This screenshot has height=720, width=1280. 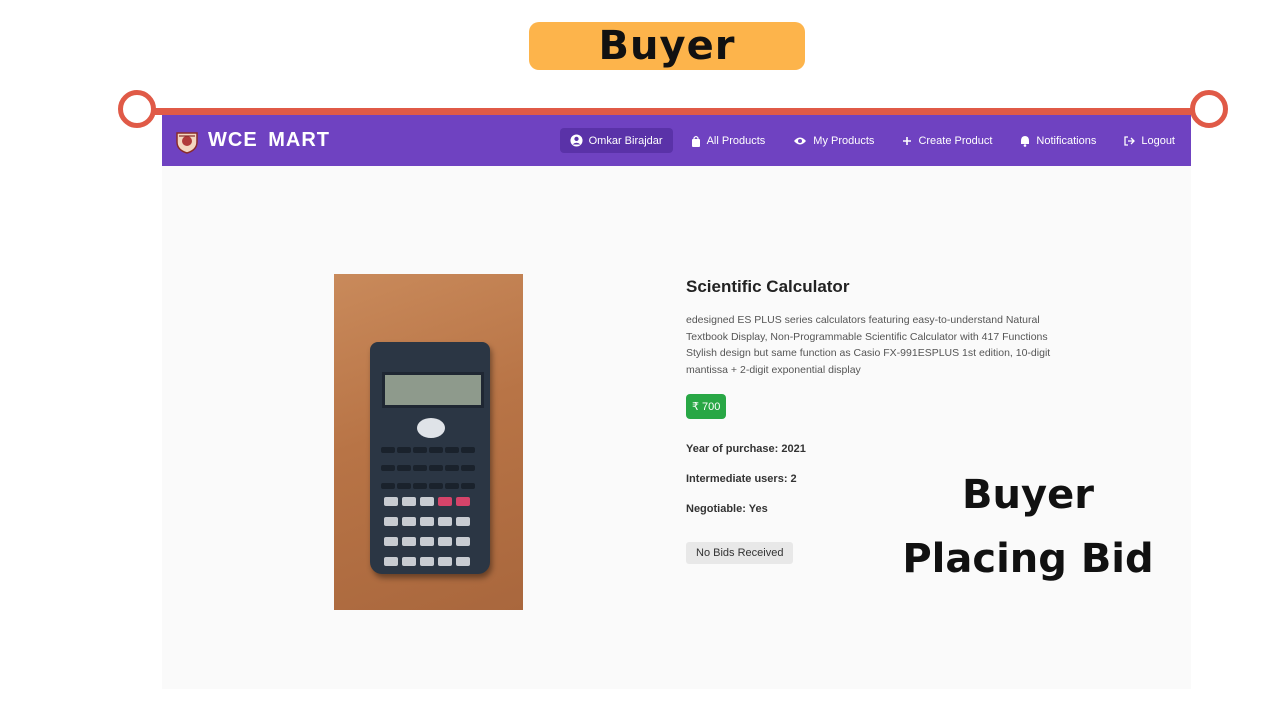 I want to click on timeline-start-marker, so click(x=137, y=109).